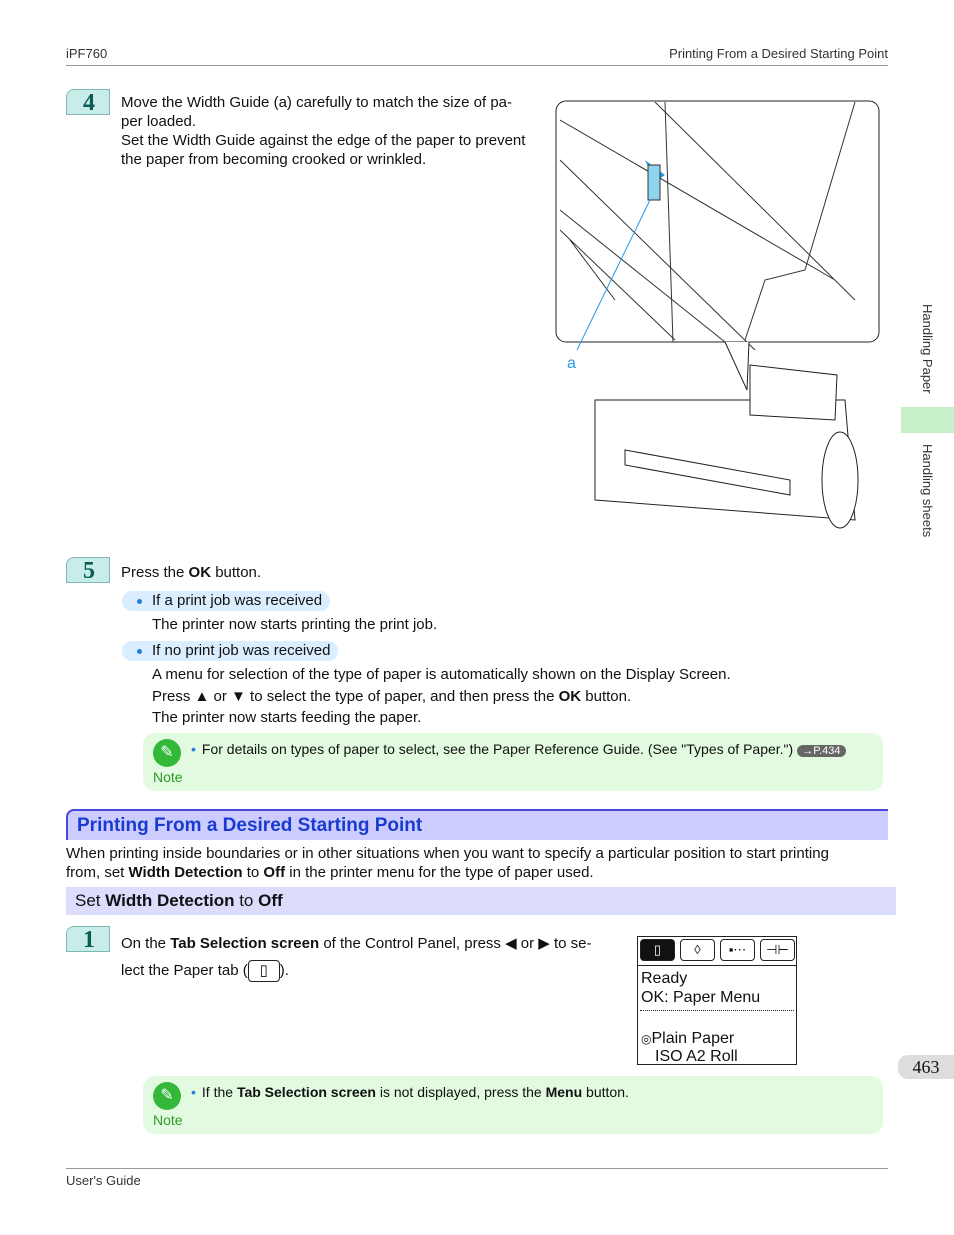  I want to click on page-reference-link: →P.434, so click(821, 751).